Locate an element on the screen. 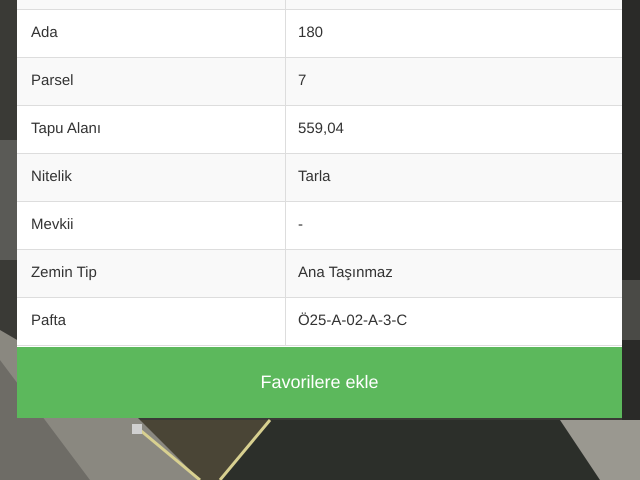 This screenshot has width=640, height=480. row-label: Ada is located at coordinates (44, 33).